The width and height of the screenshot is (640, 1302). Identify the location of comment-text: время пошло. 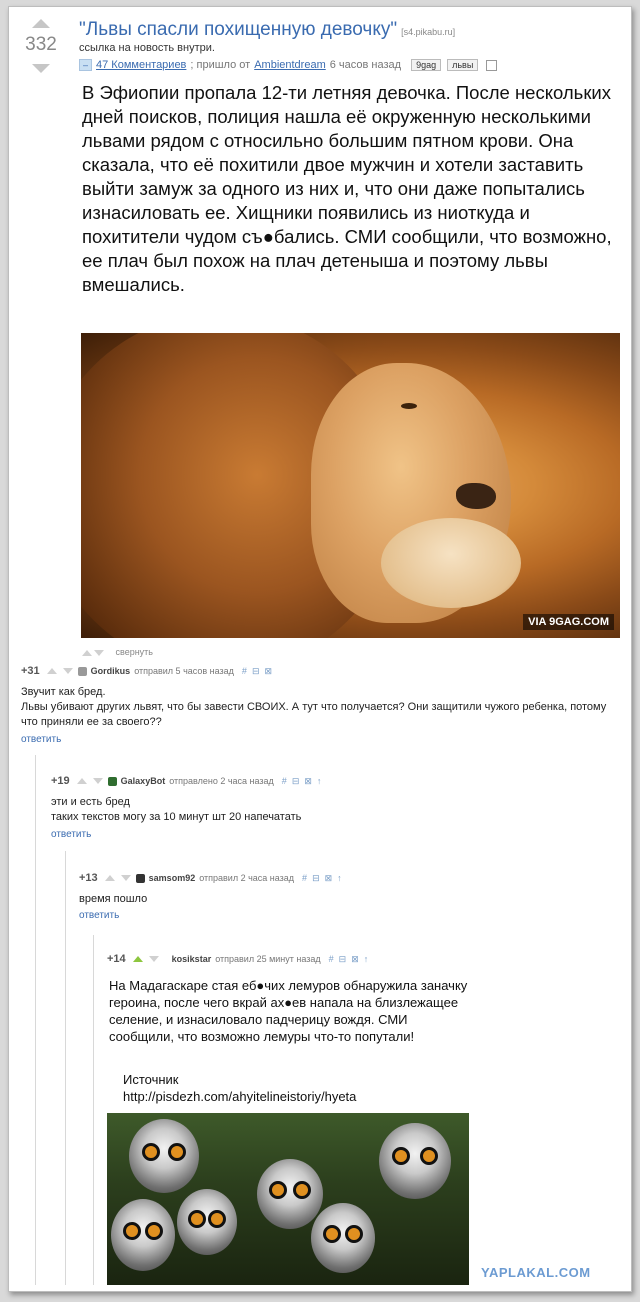
(113, 899).